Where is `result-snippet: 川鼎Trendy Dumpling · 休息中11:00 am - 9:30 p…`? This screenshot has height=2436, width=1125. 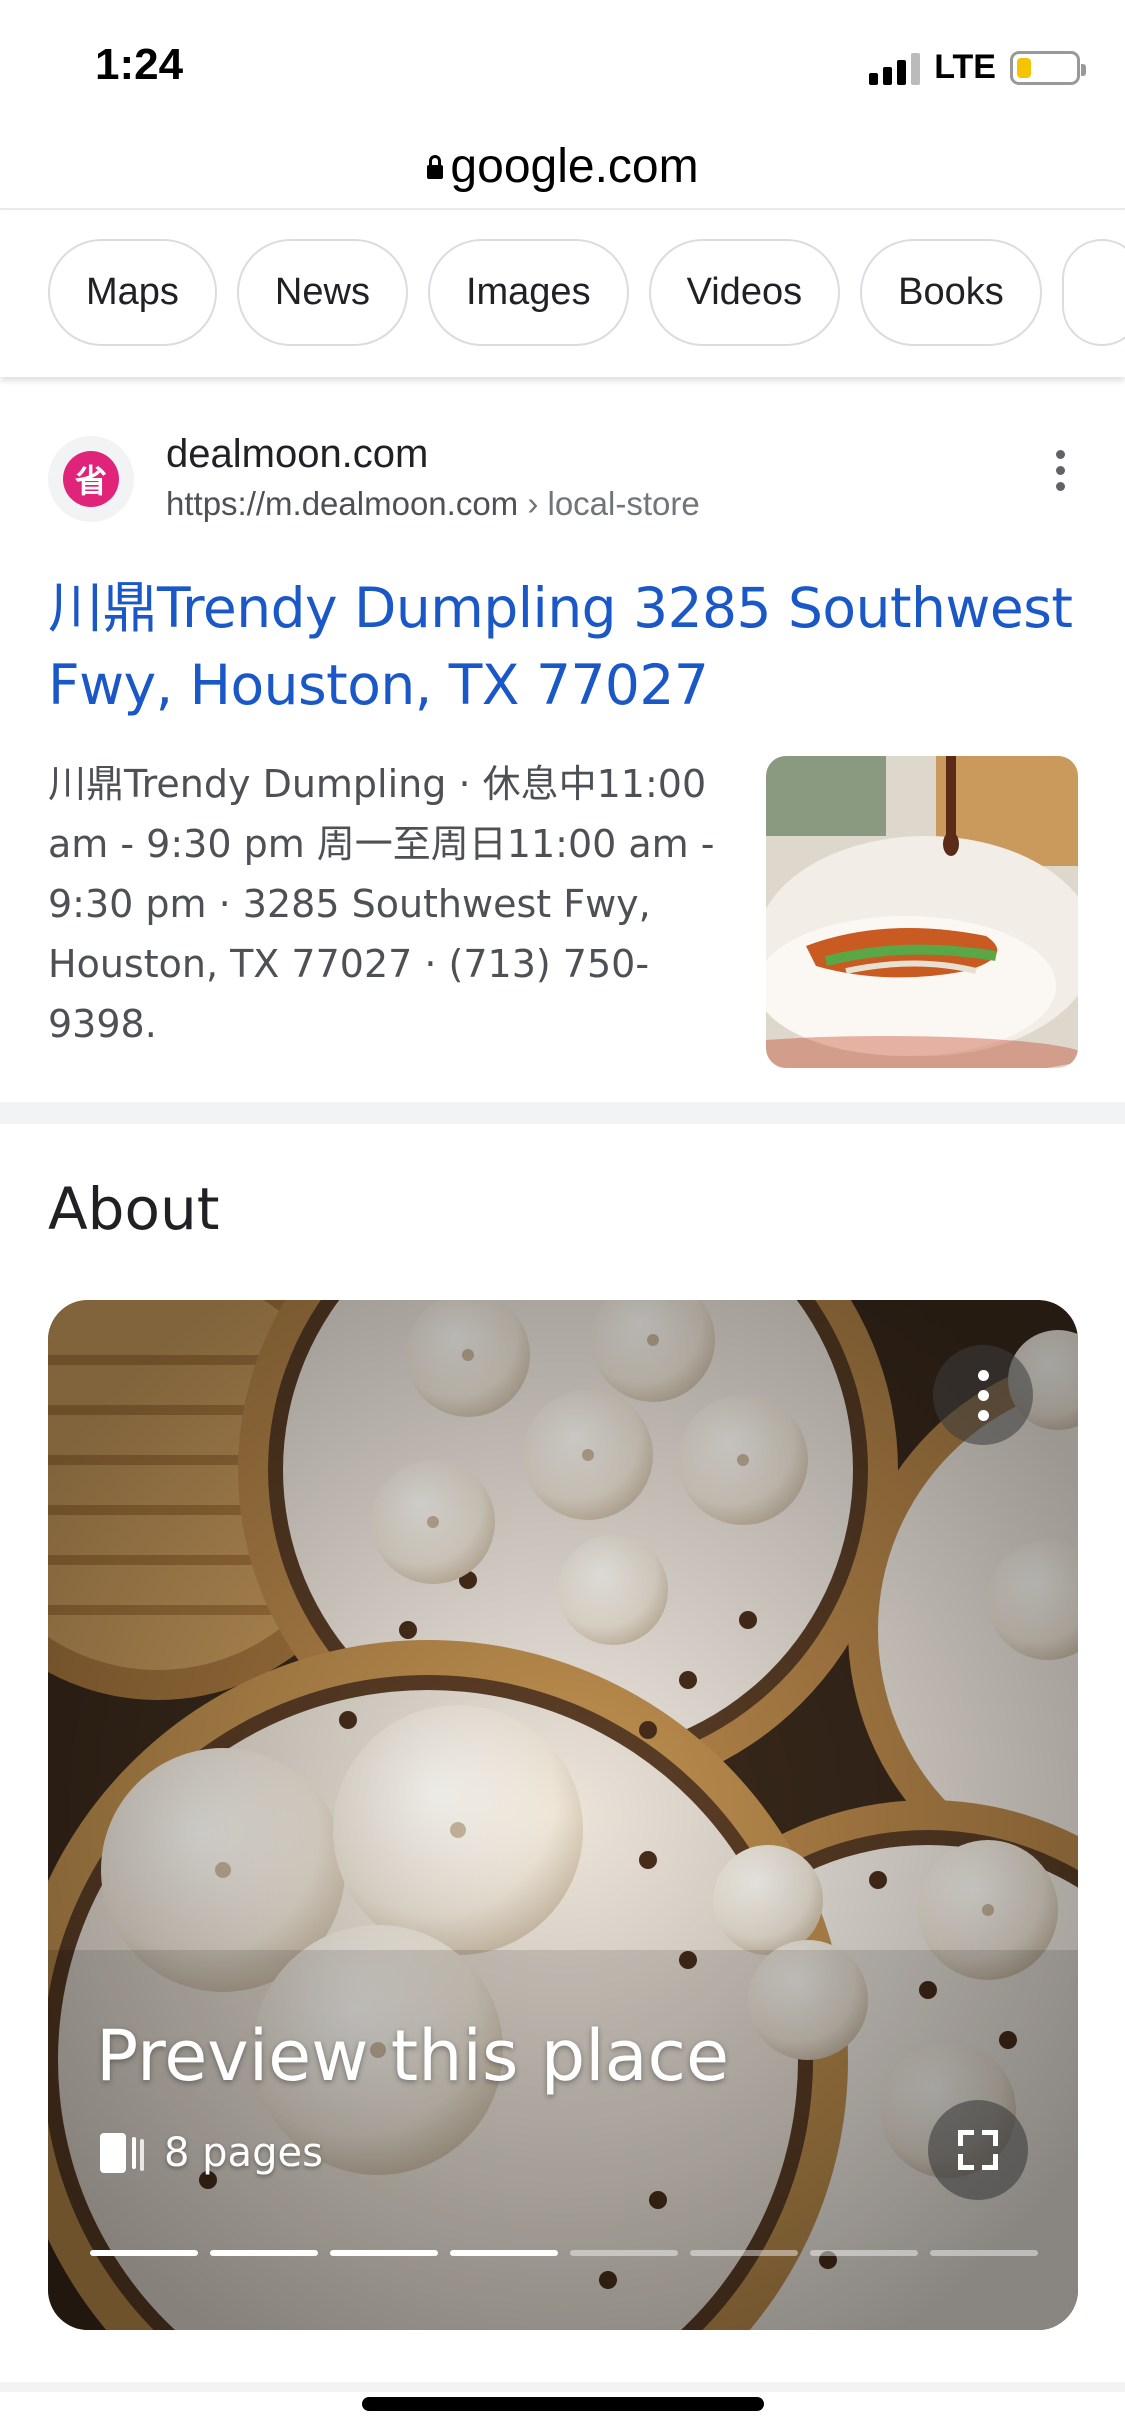 result-snippet: 川鼎Trendy Dumpling · 休息中11:00 am - 9:30 p… is located at coordinates (381, 904).